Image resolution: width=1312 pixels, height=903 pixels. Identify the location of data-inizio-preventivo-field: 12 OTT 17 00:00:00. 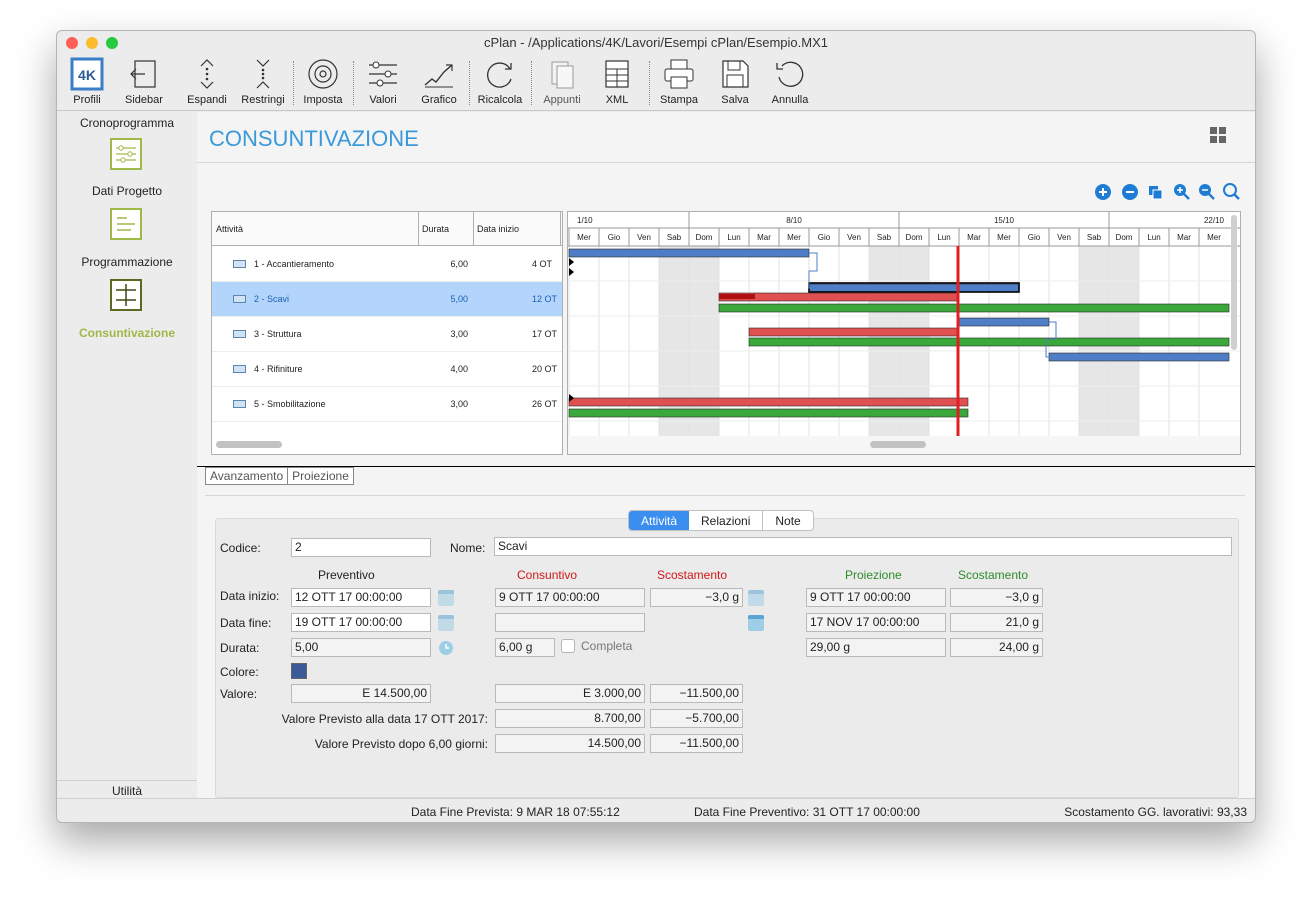
(361, 597).